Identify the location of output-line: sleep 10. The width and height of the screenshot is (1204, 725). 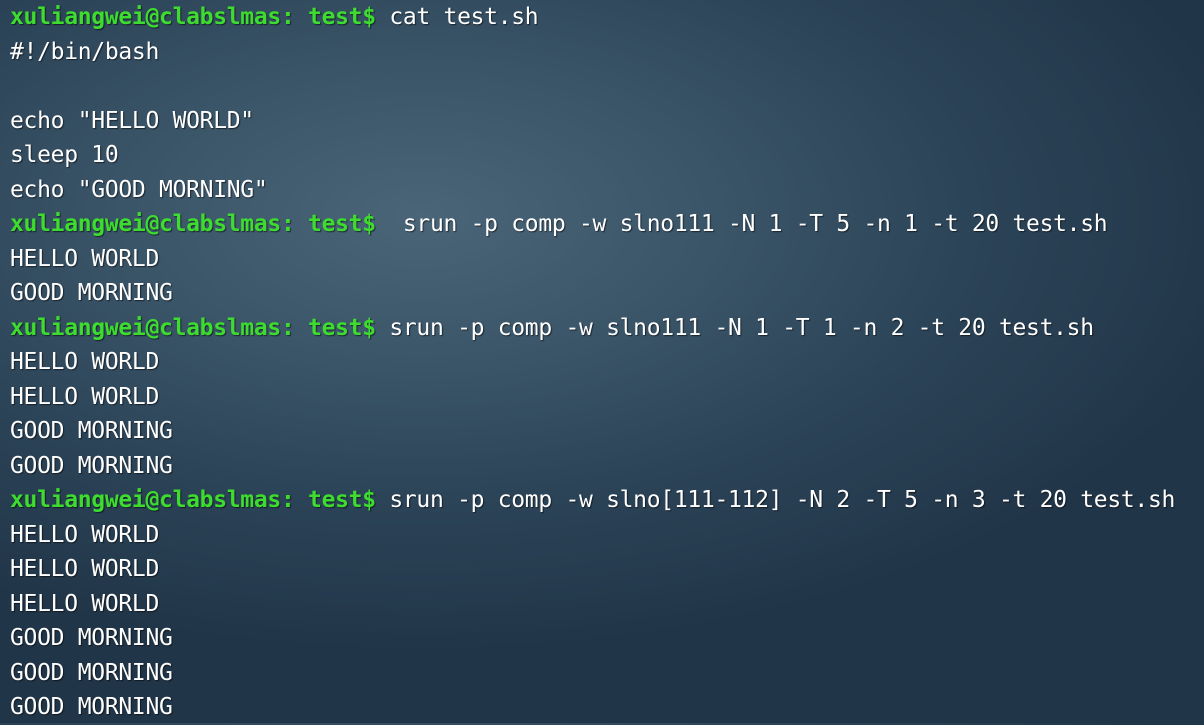
(64, 155).